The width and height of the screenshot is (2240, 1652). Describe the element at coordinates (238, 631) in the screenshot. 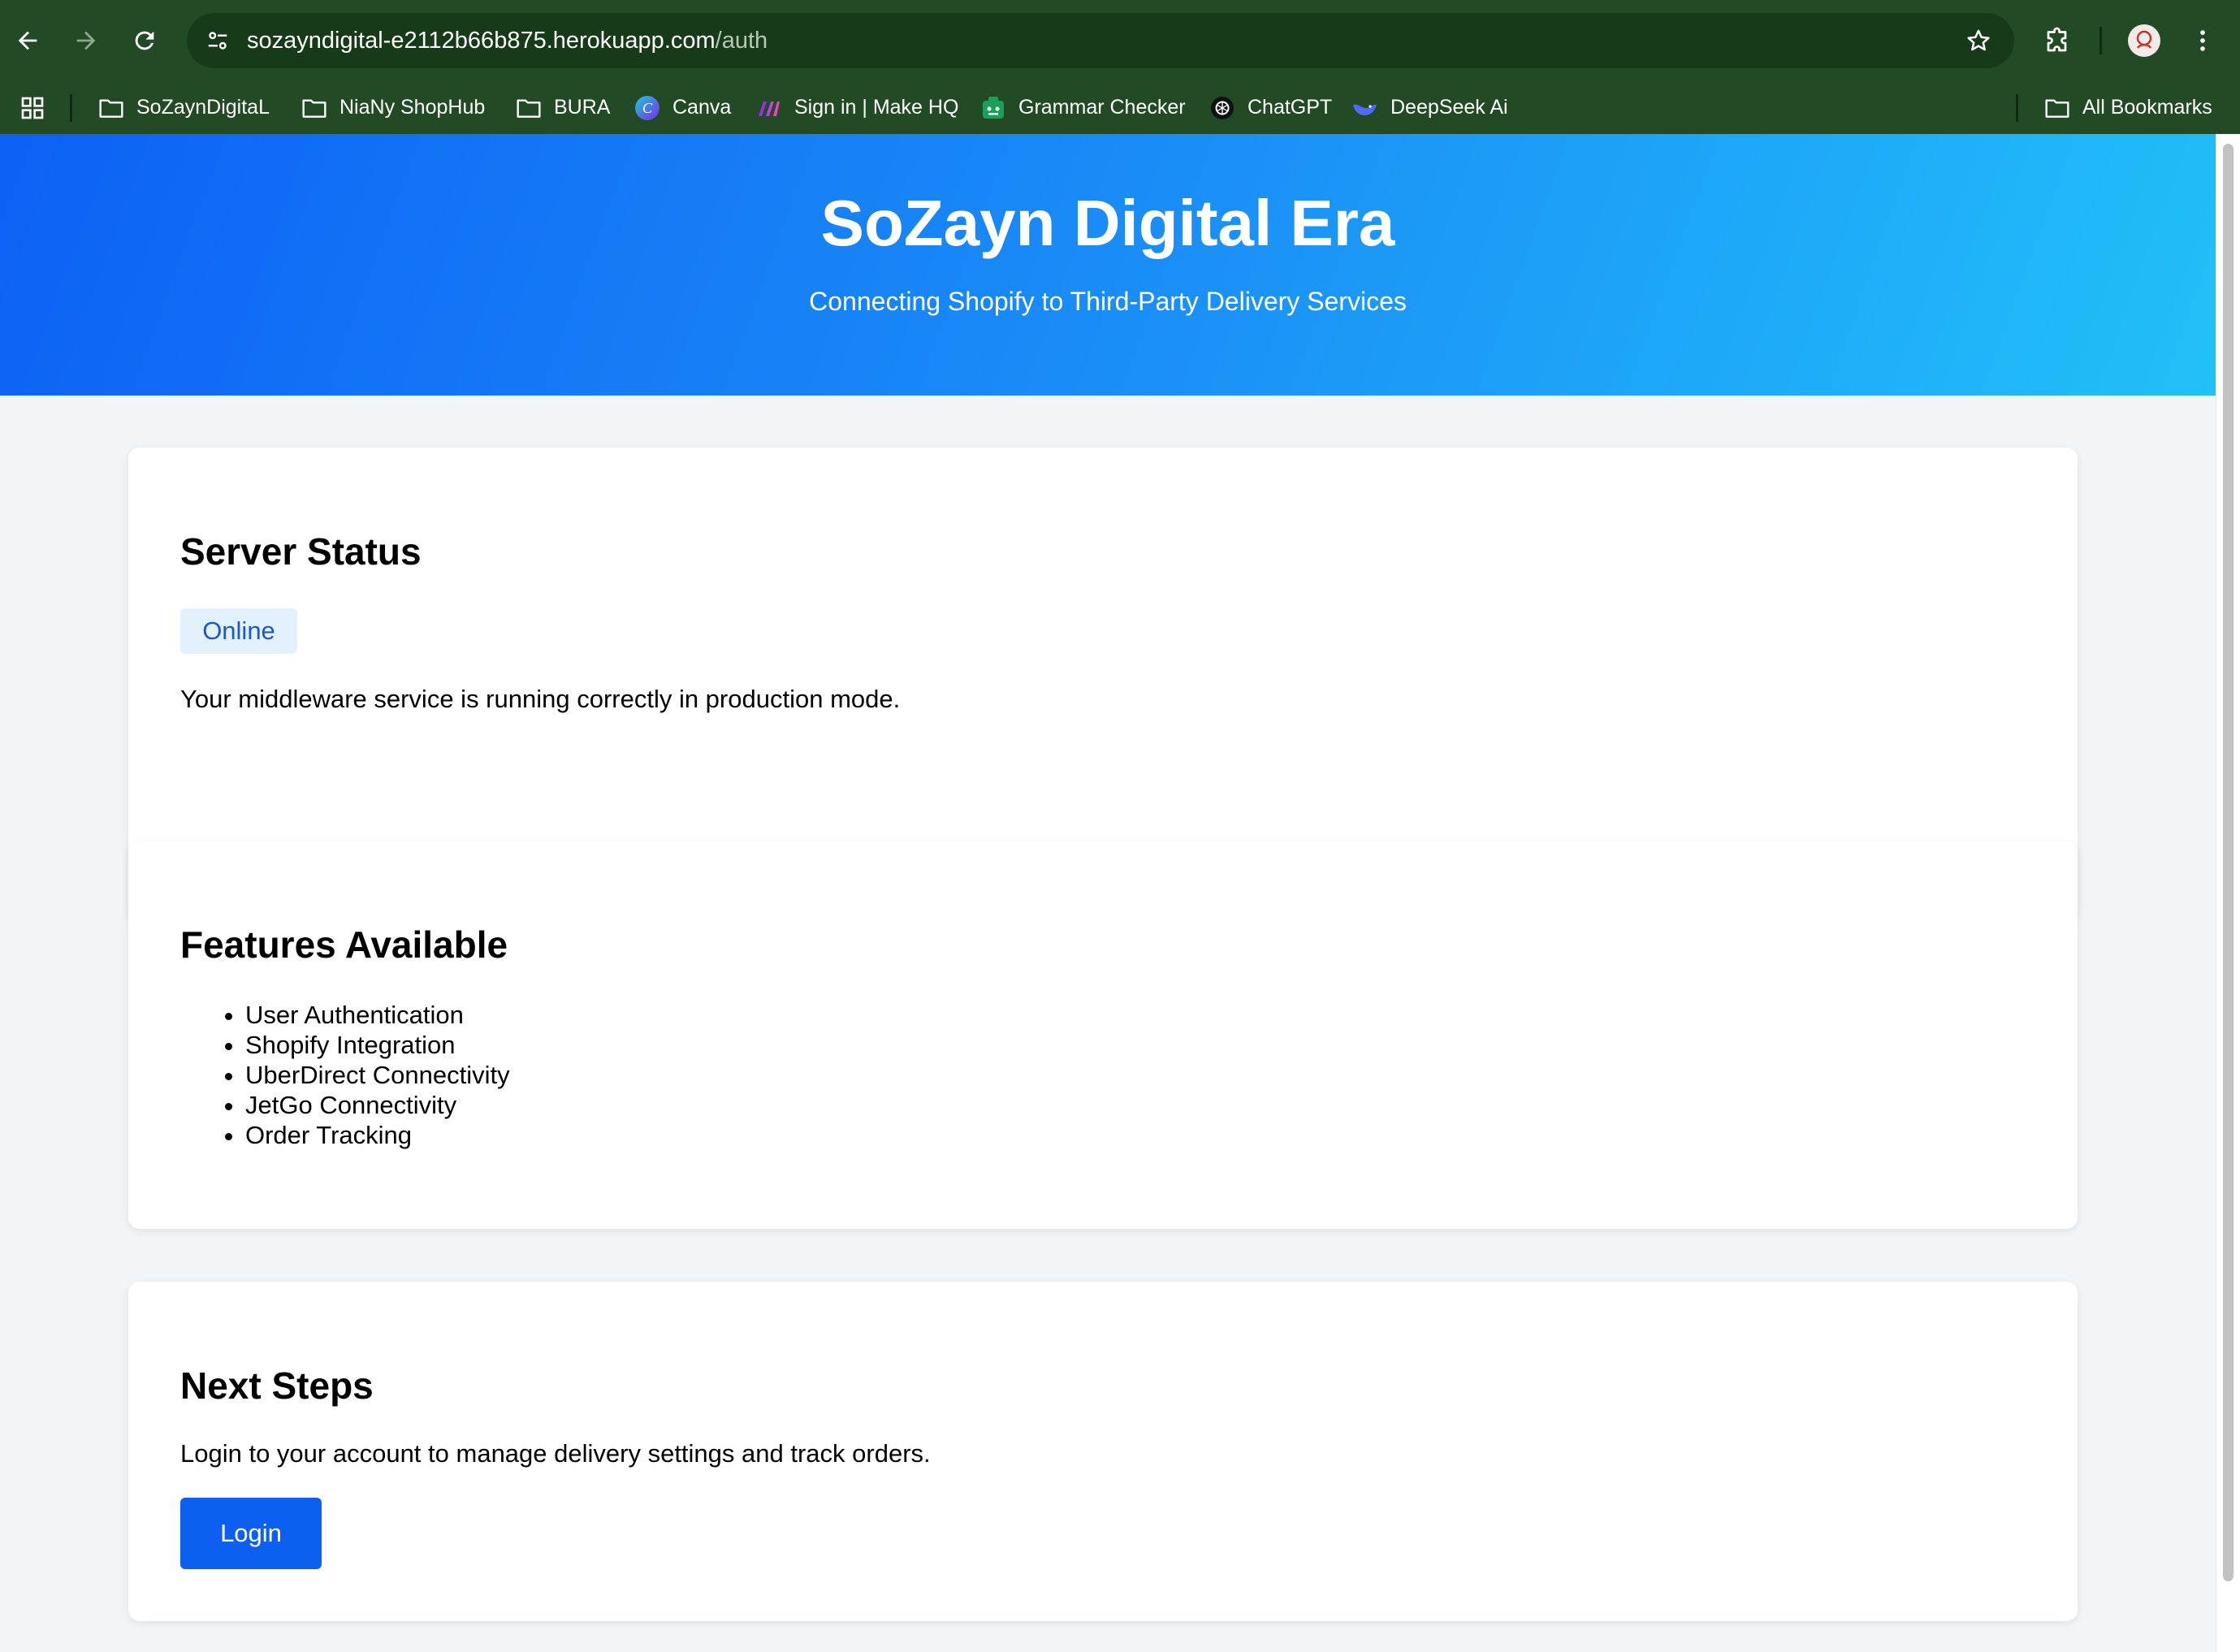

I see `status-badge: Online` at that location.